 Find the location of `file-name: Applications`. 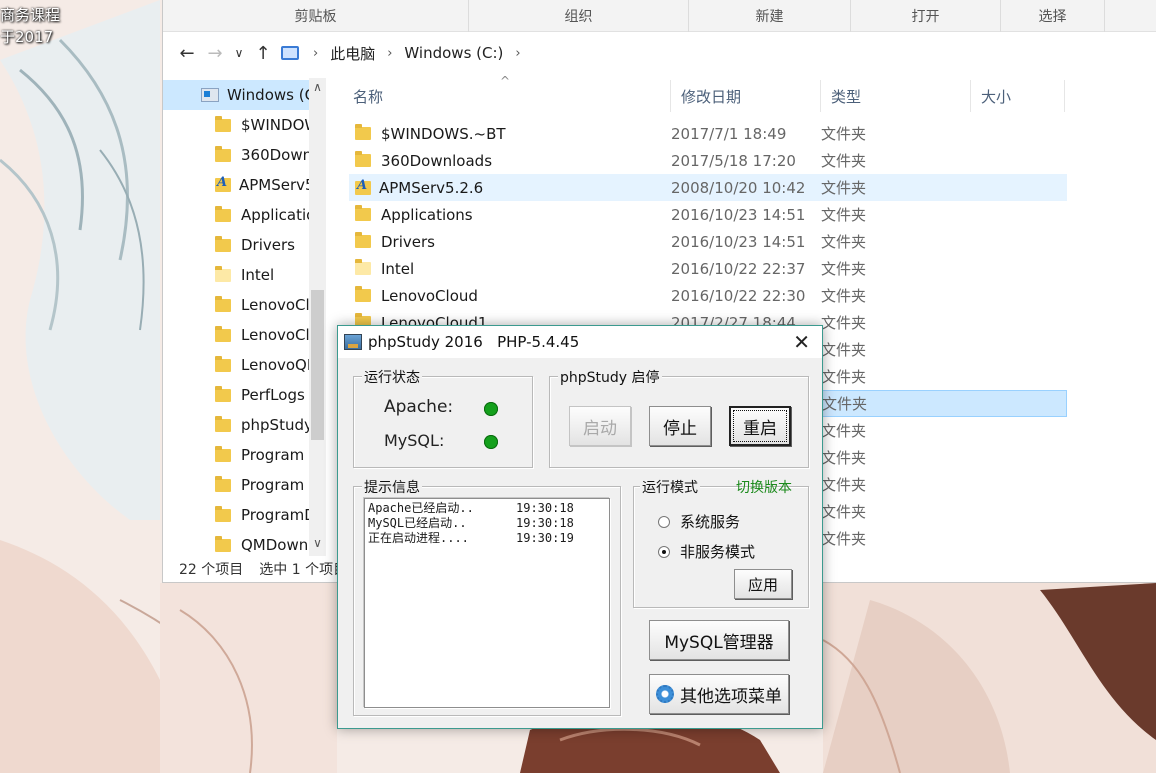

file-name: Applications is located at coordinates (427, 214).